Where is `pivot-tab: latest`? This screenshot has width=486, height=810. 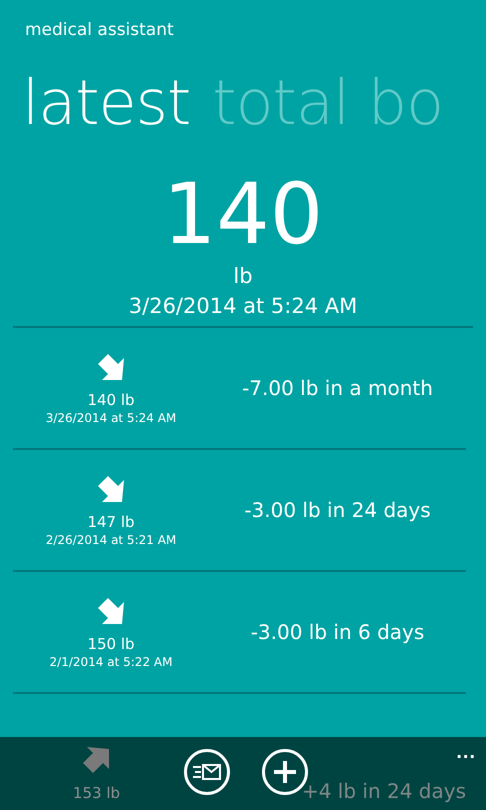
pivot-tab: latest is located at coordinates (106, 106).